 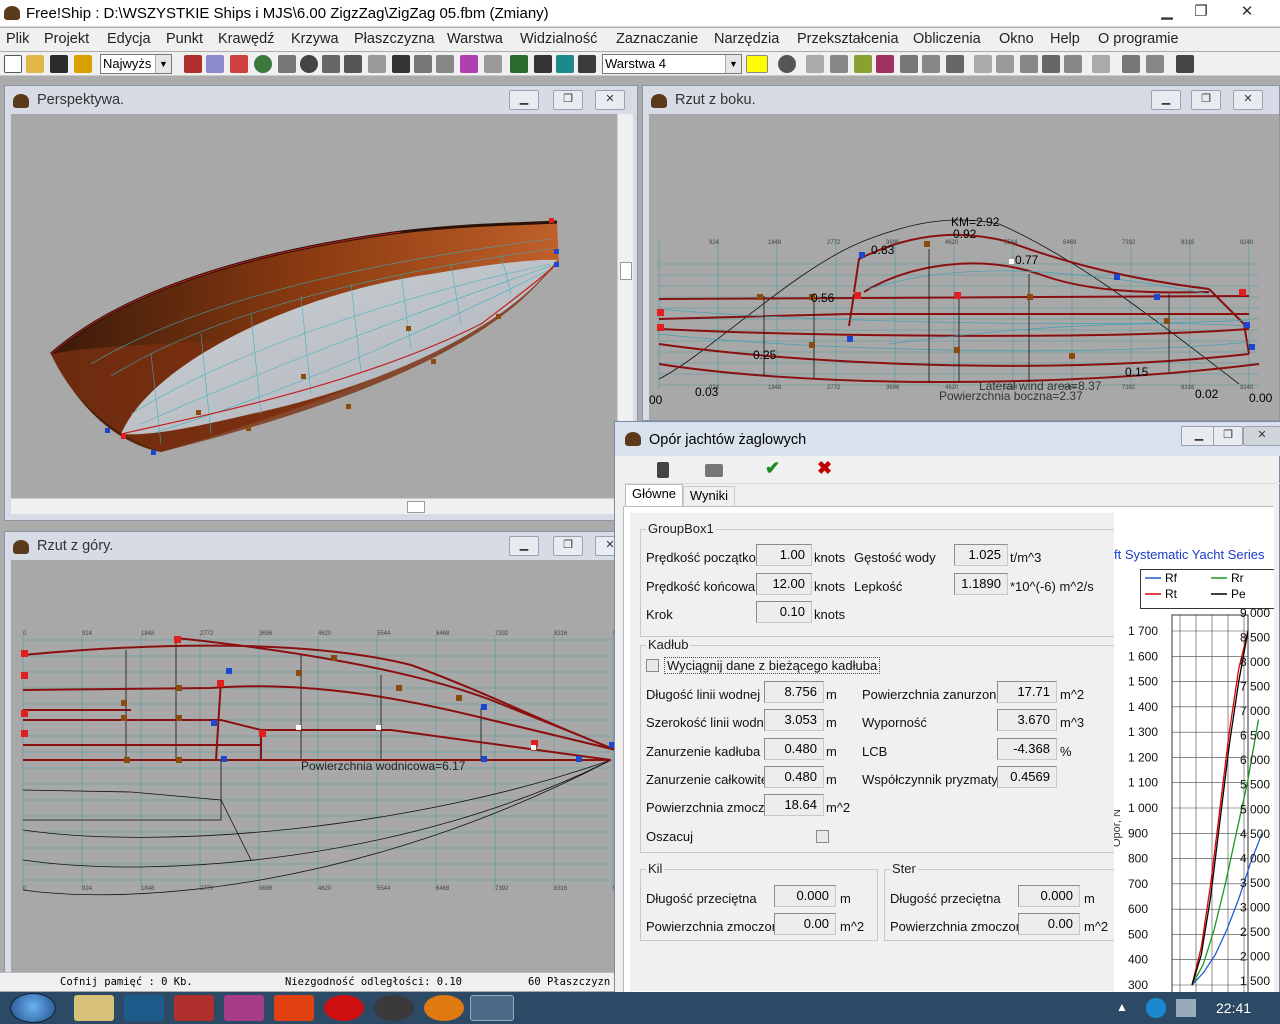 I want to click on waterplane-area-input: 17.71, so click(x=1027, y=692).